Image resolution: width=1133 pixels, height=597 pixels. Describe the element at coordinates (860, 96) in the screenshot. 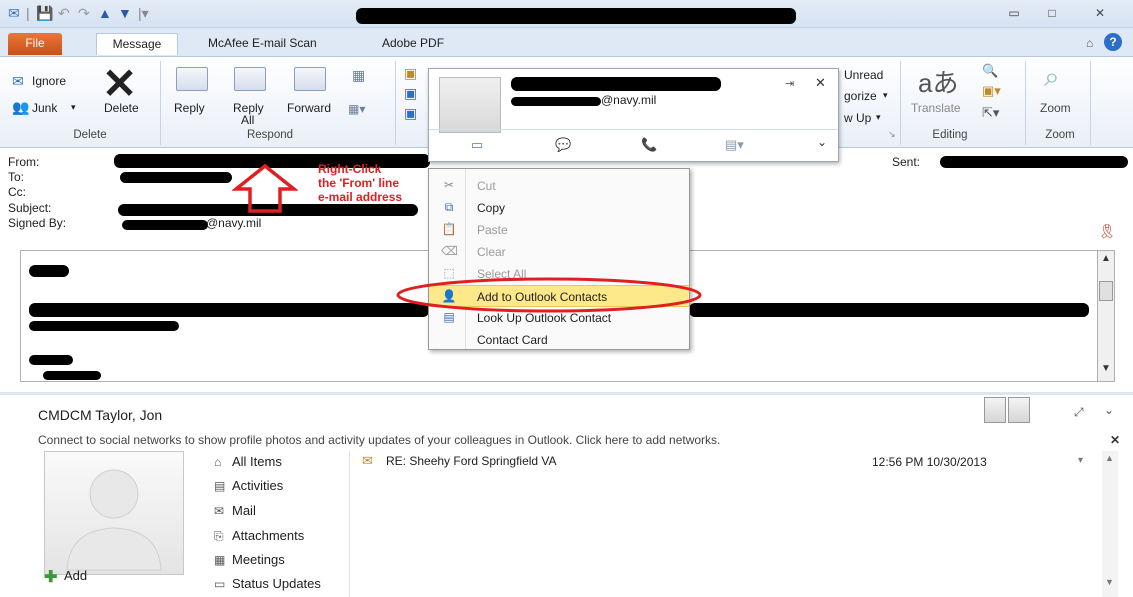

I see `categorize-button: gorize` at that location.